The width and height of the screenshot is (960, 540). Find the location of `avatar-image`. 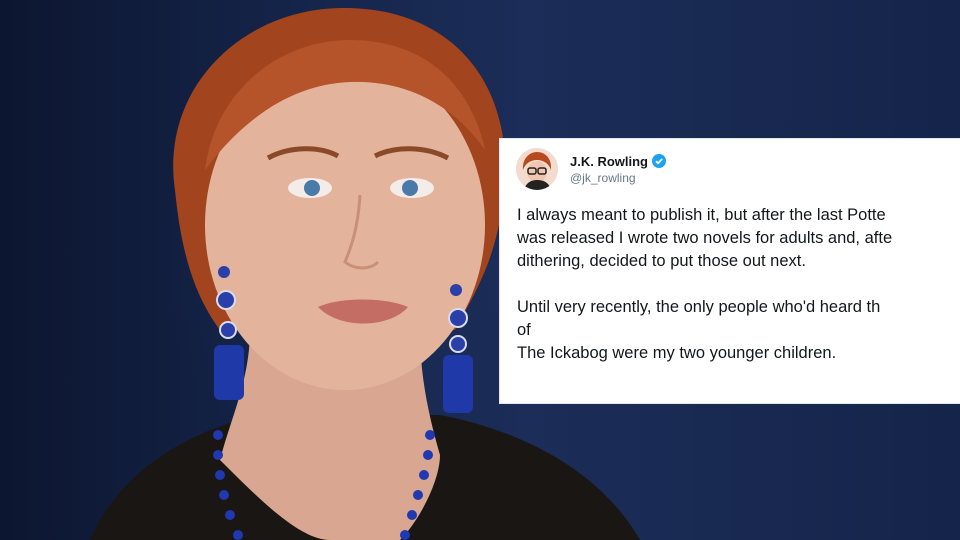

avatar-image is located at coordinates (537, 169).